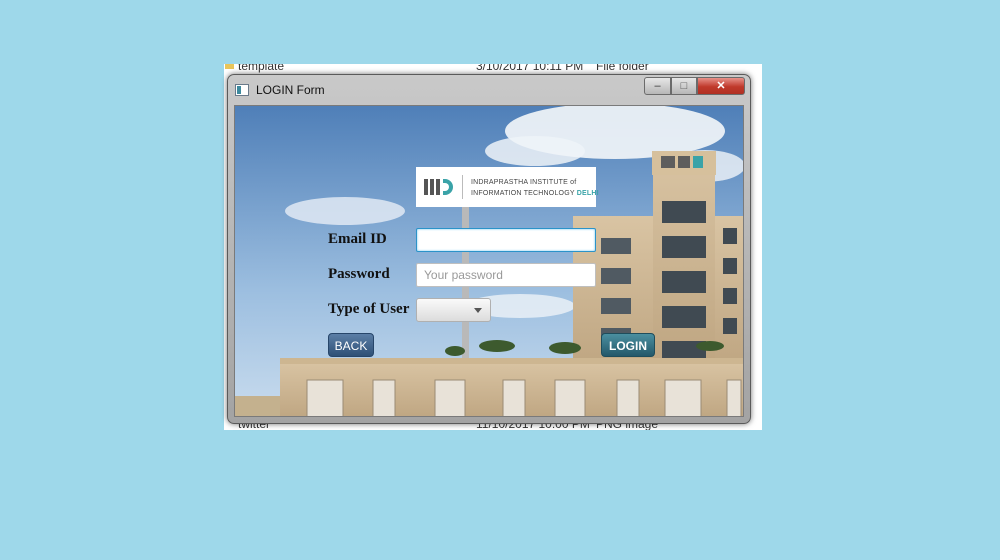  I want to click on background-file-row: template 3/10/2017 10:11 PM File folder, so click(493, 68).